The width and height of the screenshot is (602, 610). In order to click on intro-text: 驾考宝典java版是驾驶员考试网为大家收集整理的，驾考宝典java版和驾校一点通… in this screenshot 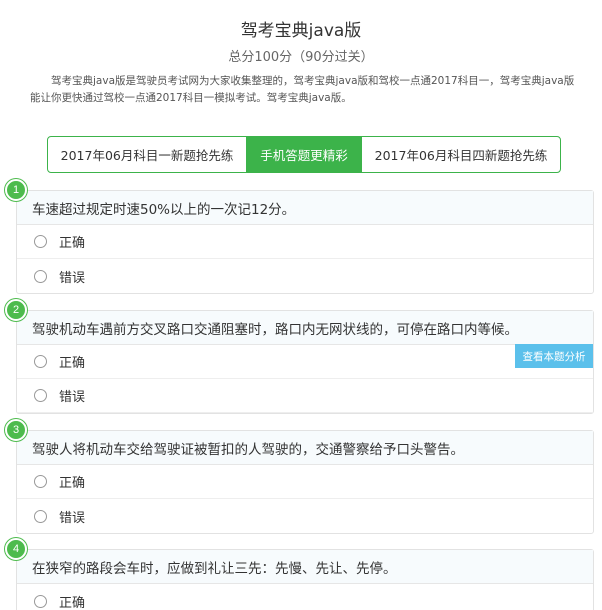, I will do `click(302, 89)`.